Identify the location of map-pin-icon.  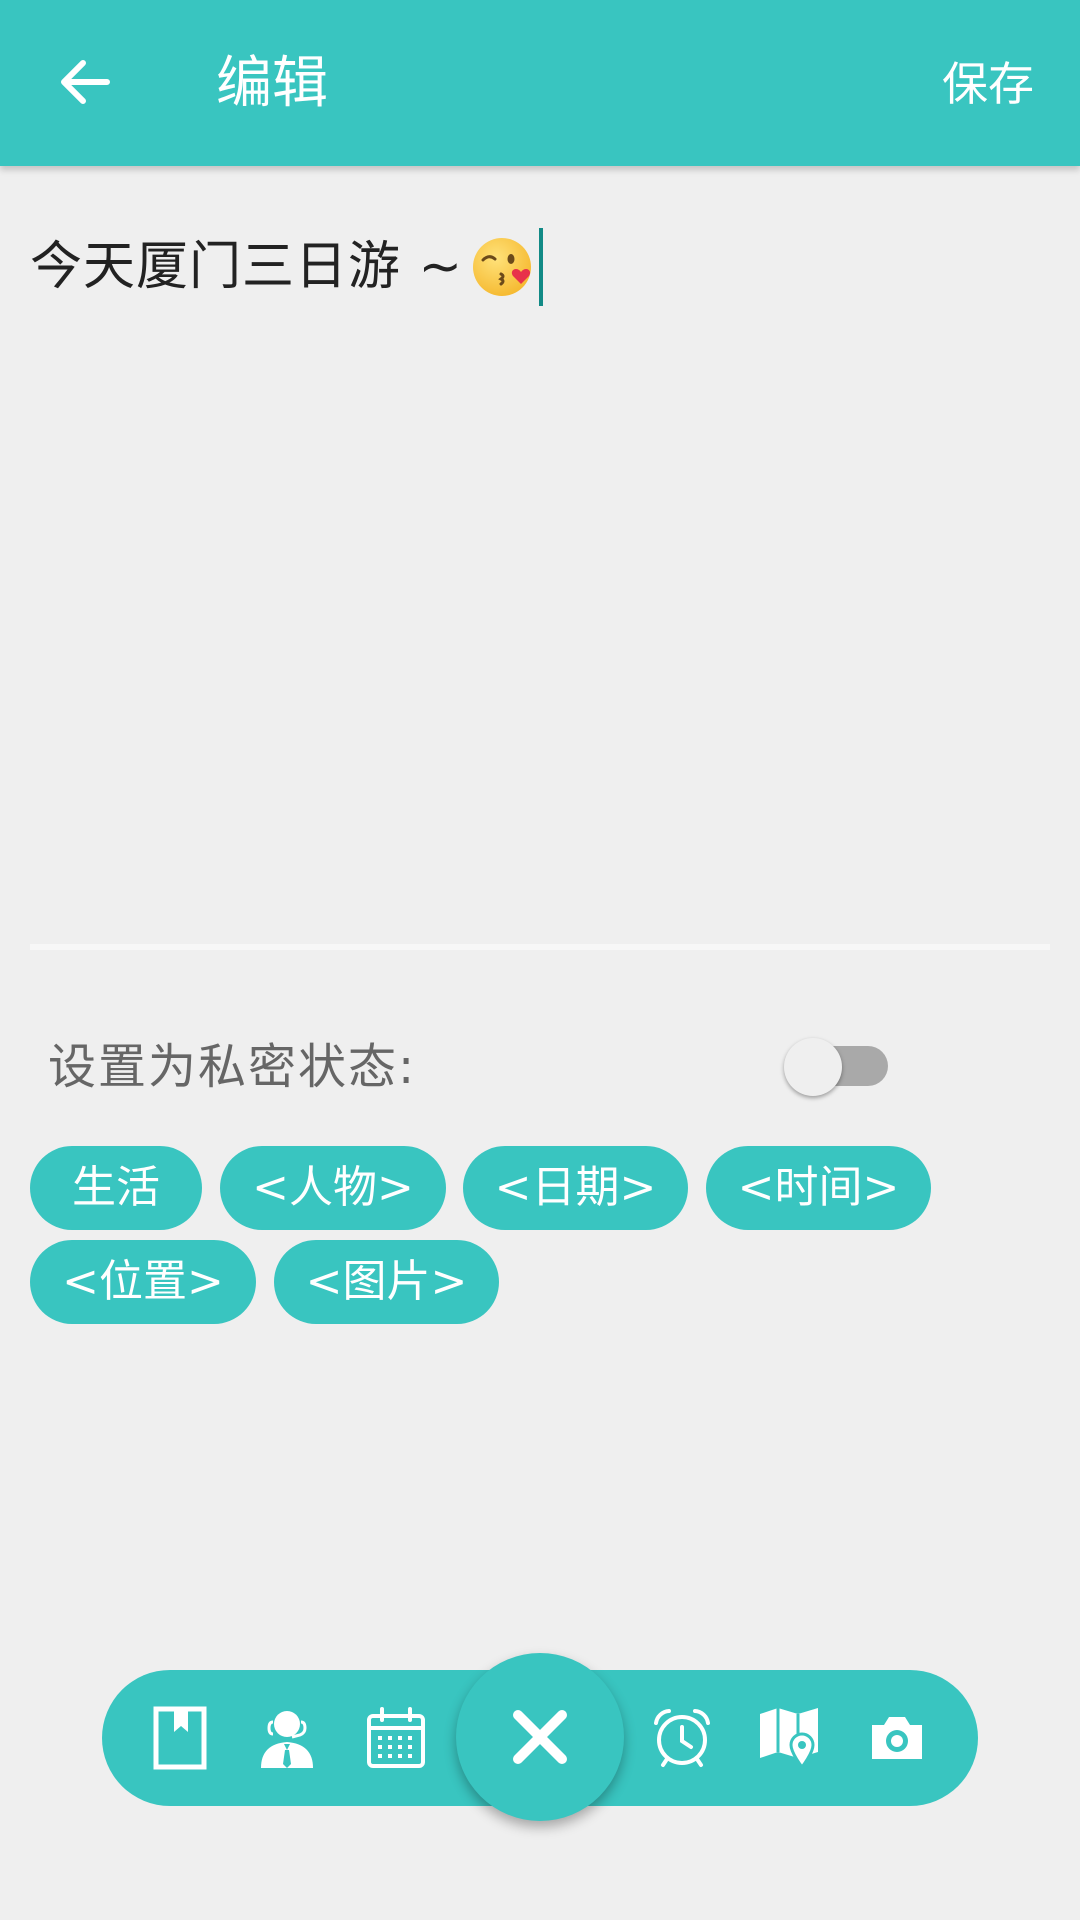
(789, 1739).